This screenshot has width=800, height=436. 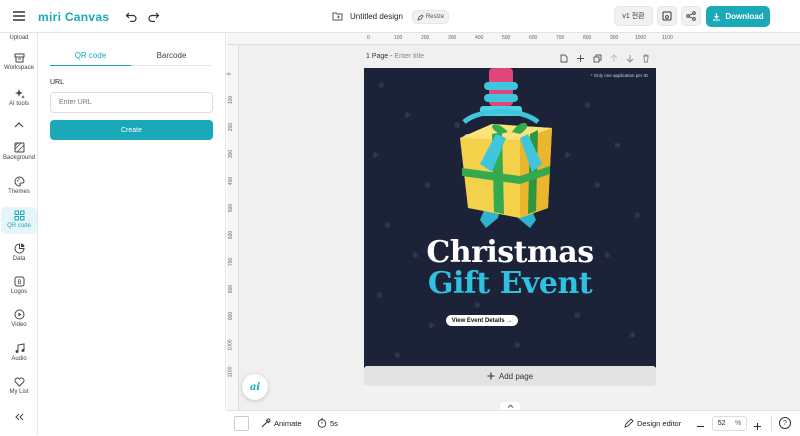 I want to click on rail-collapse-up, so click(x=19, y=127).